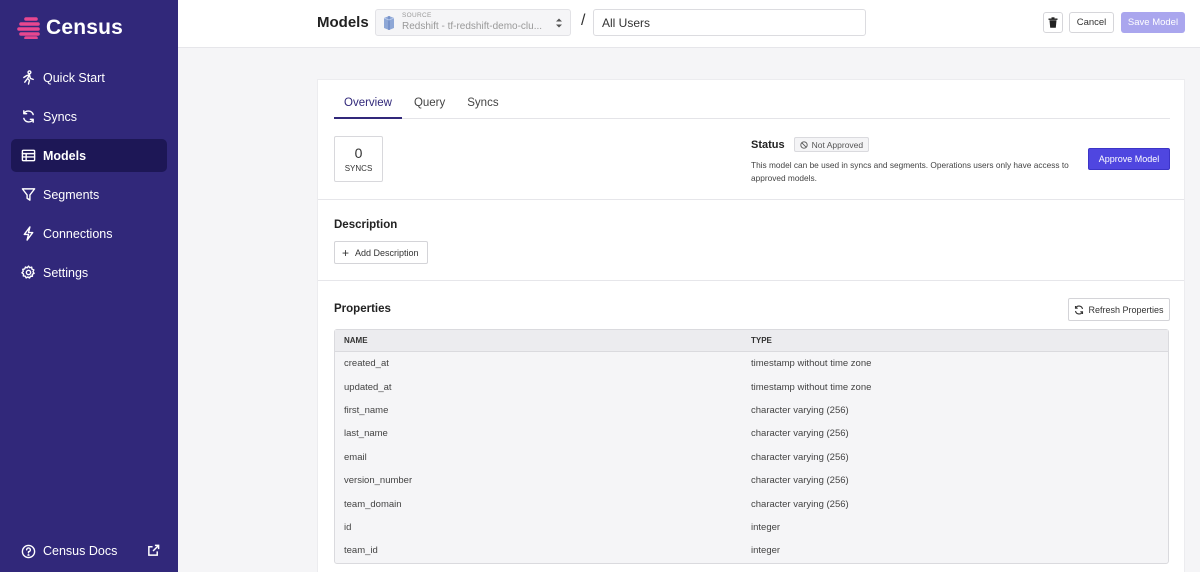  Describe the element at coordinates (71, 194) in the screenshot. I see `sidebar-item-label: Segments` at that location.